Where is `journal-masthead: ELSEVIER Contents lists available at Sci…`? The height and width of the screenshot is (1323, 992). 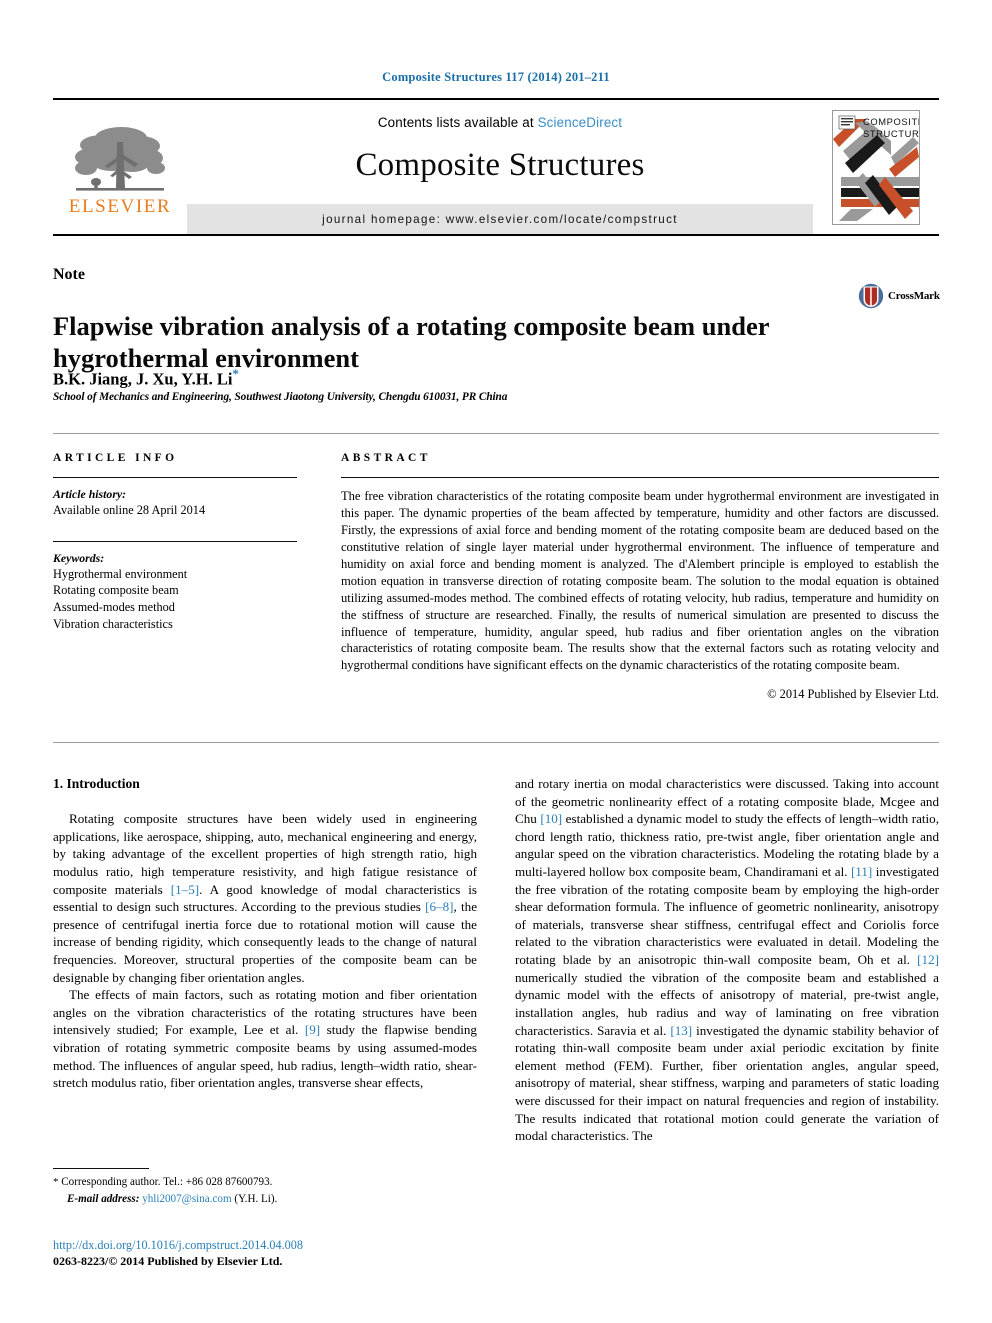 journal-masthead: ELSEVIER Contents lists available at Sci… is located at coordinates (496, 167).